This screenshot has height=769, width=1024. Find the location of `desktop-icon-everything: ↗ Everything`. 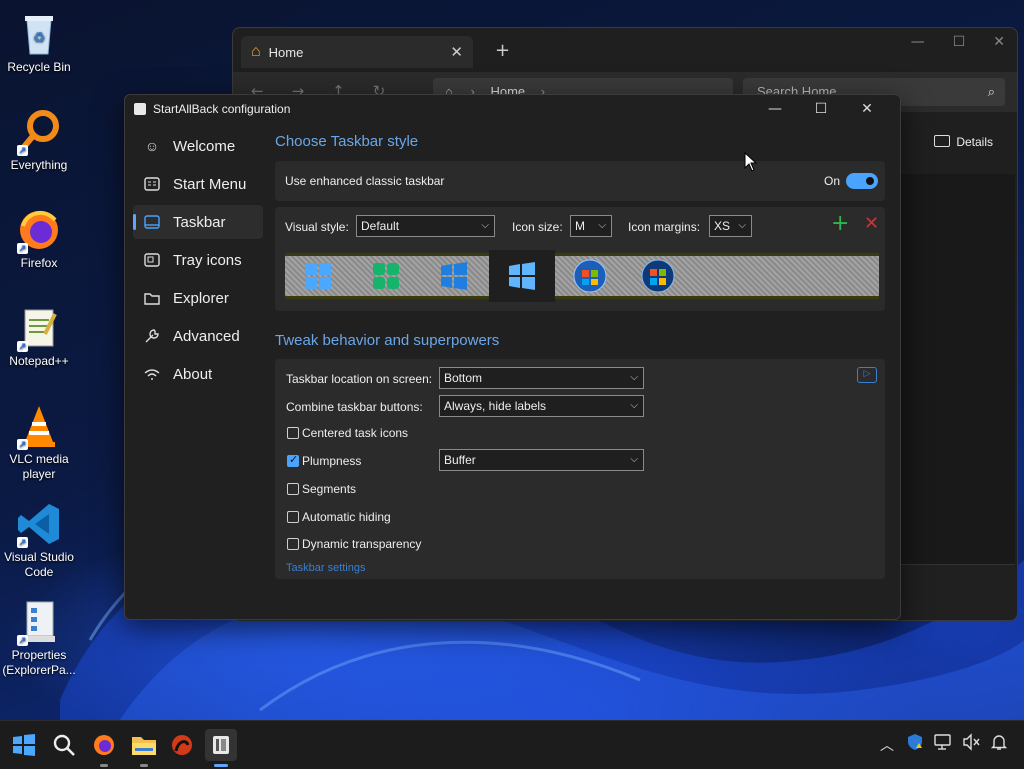

desktop-icon-everything: ↗ Everything is located at coordinates (39, 138).